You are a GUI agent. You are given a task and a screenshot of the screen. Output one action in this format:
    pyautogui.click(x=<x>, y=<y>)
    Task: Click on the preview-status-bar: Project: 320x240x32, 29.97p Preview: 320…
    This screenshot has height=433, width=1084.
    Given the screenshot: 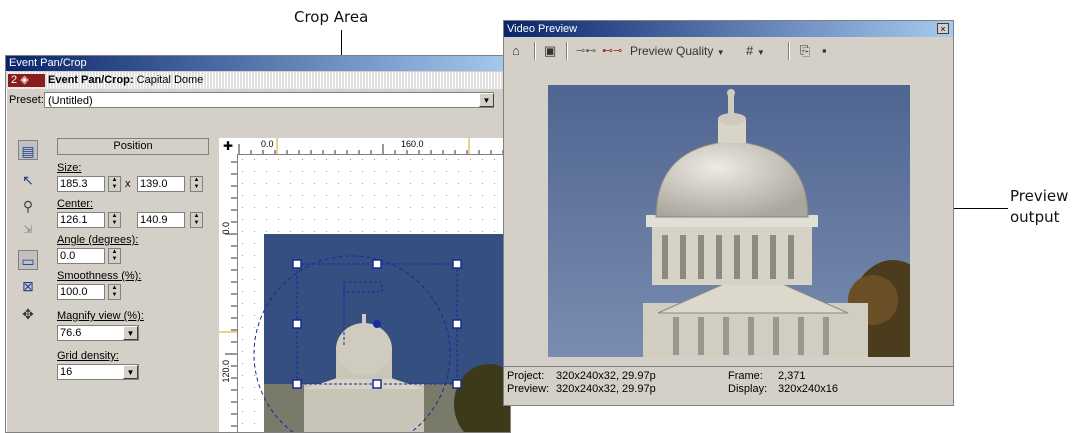 What is the action you would take?
    pyautogui.click(x=728, y=385)
    